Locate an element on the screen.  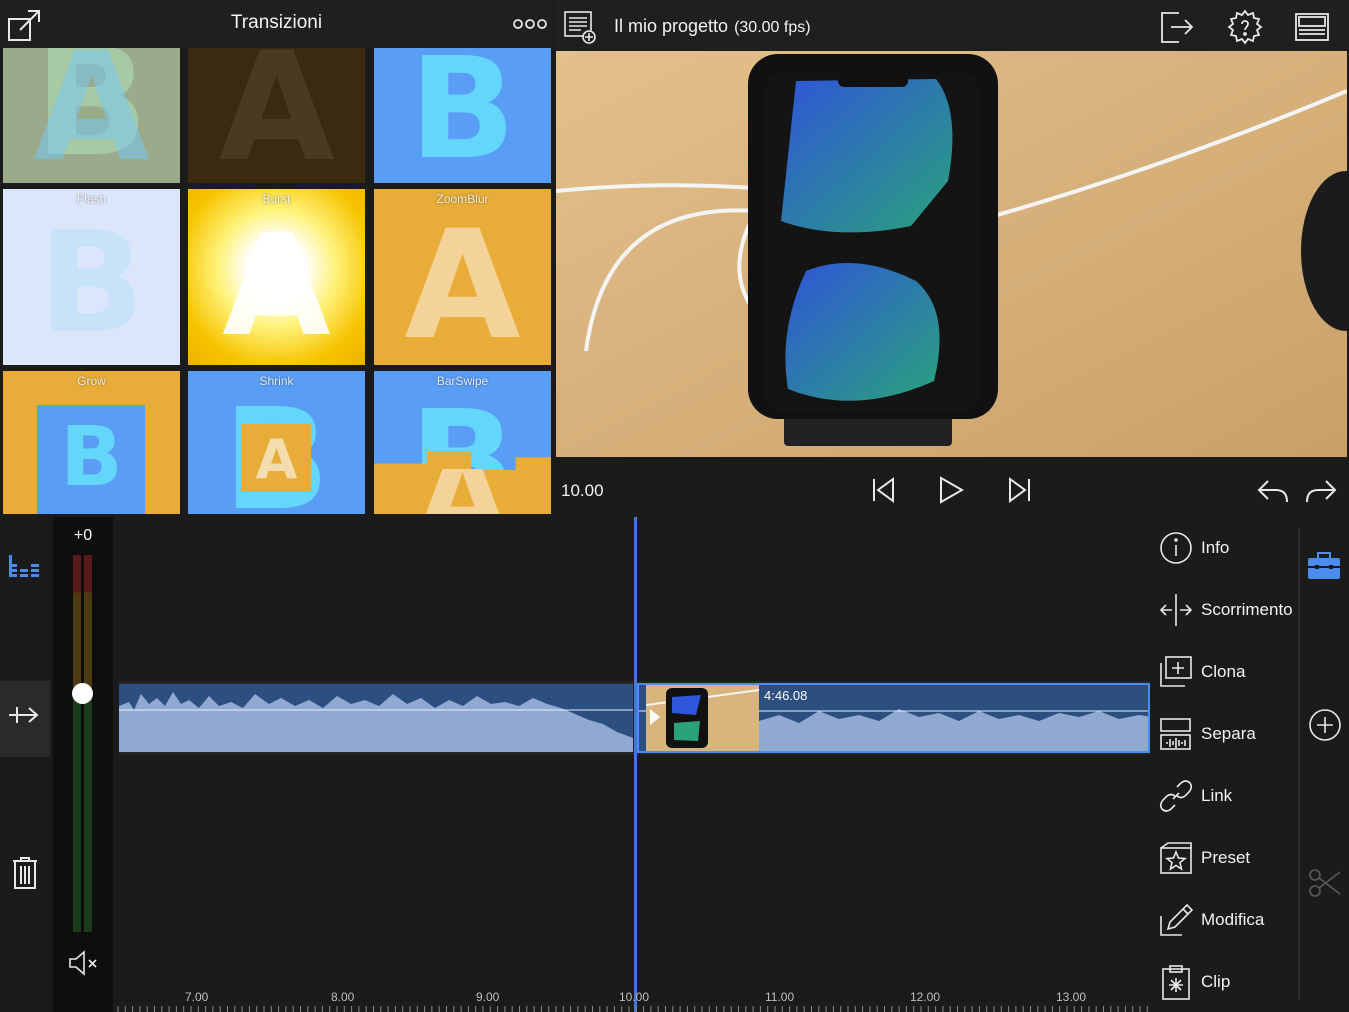
transition-tile-dissolve: A is located at coordinates (276, 115).